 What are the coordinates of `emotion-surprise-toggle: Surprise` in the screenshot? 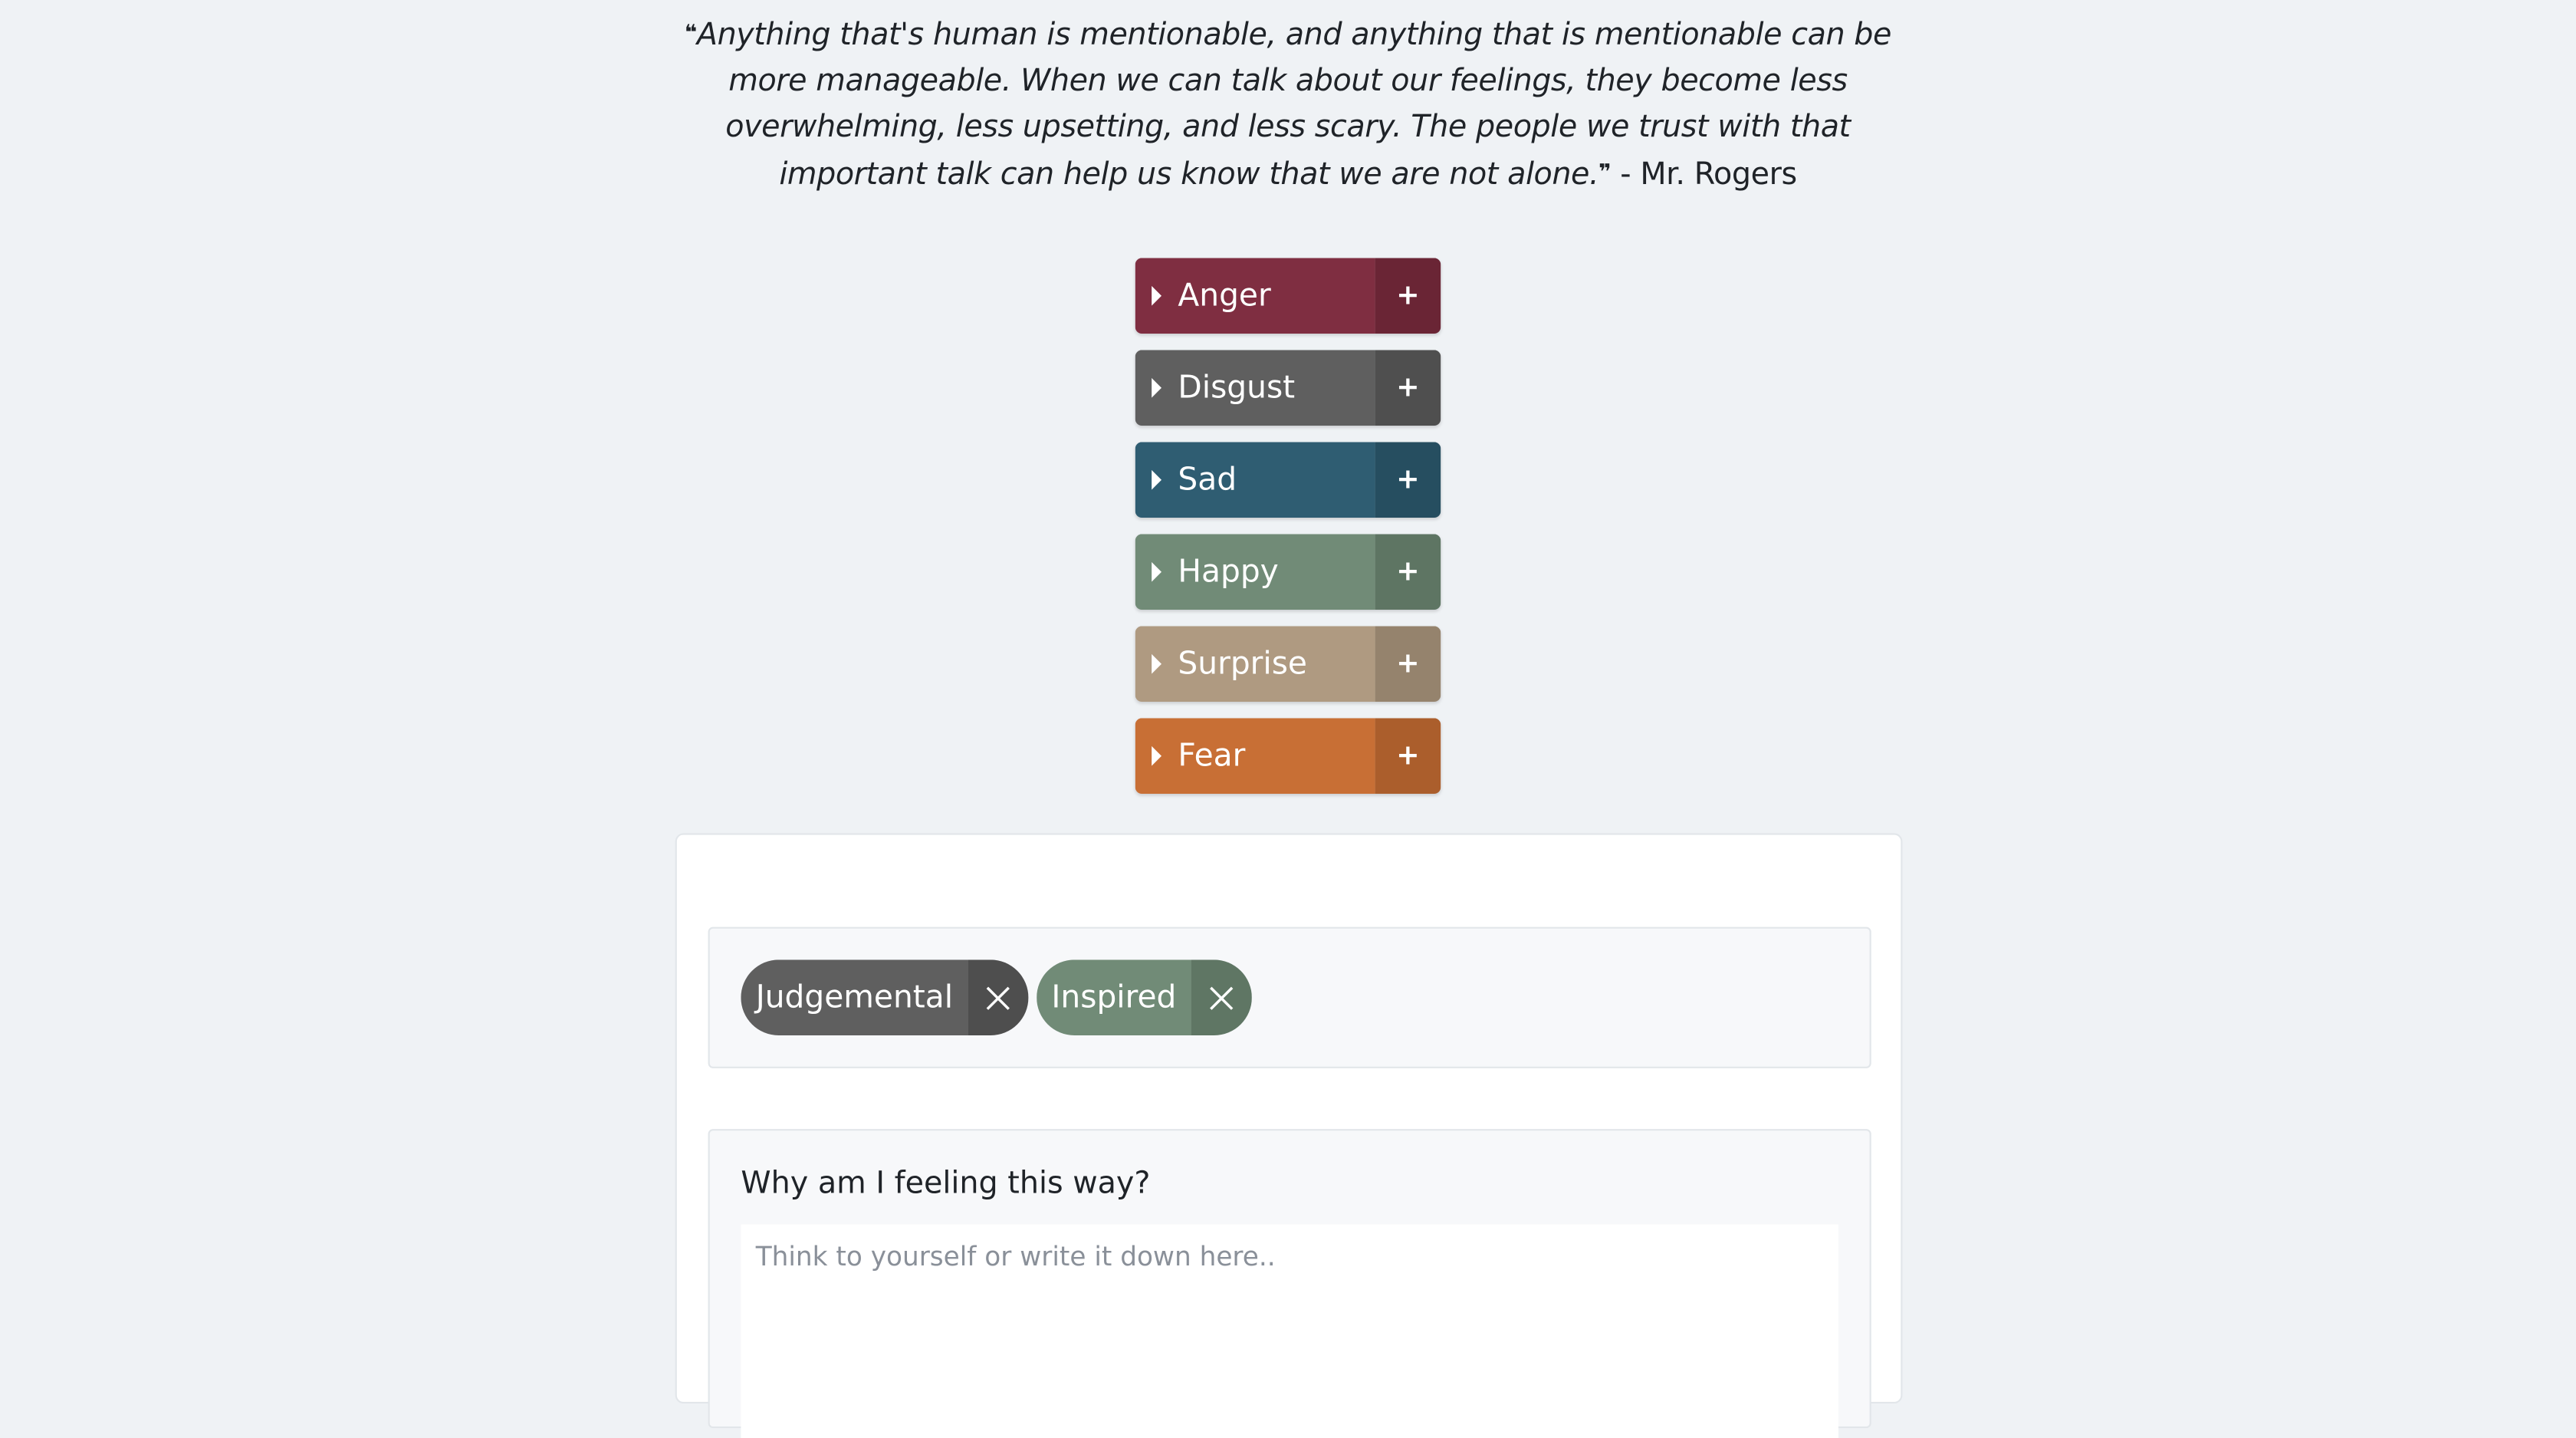 It's located at (1255, 664).